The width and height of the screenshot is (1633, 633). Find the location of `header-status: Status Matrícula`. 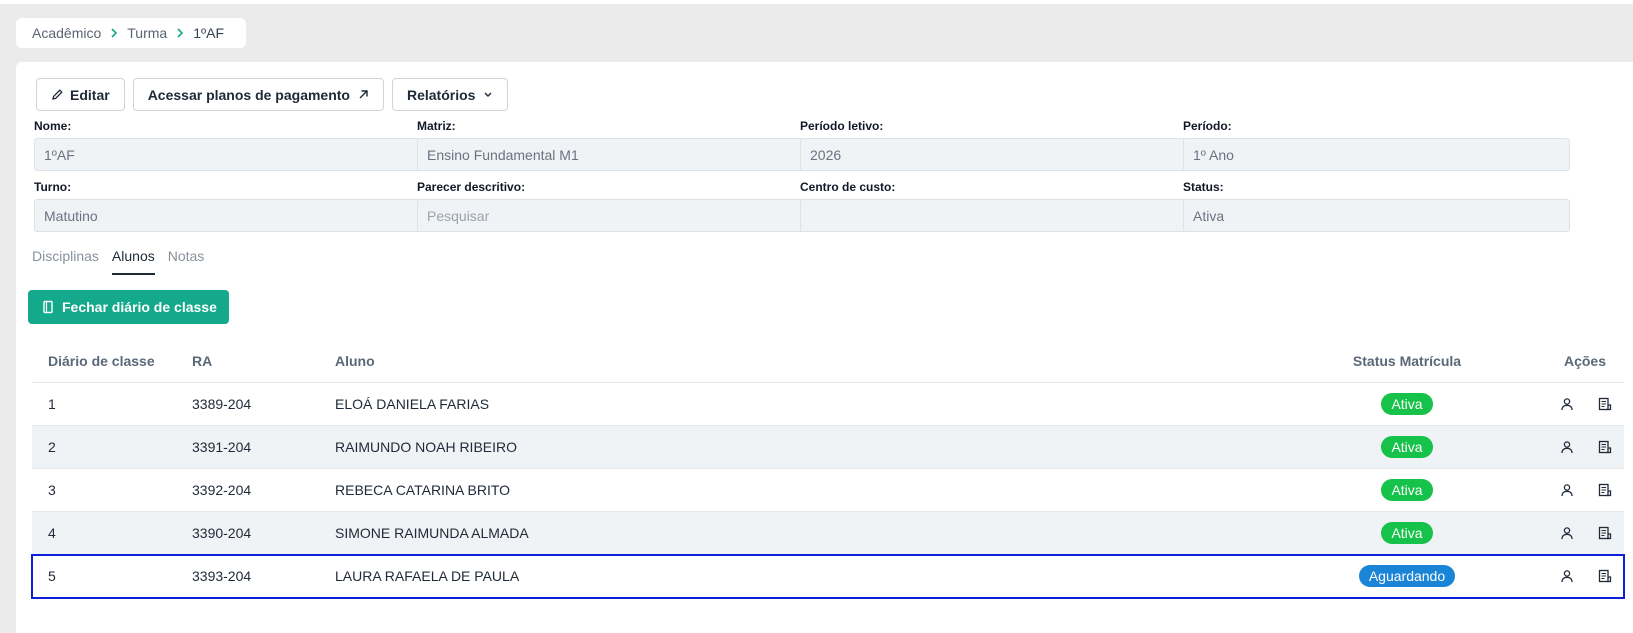

header-status: Status Matrícula is located at coordinates (1407, 361).